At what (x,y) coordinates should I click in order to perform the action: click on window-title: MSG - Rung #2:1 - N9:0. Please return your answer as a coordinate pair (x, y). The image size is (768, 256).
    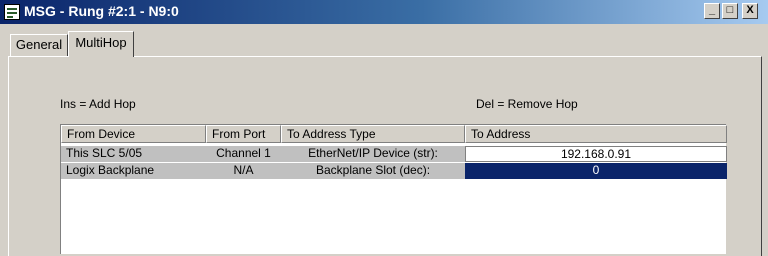
    Looking at the image, I should click on (101, 11).